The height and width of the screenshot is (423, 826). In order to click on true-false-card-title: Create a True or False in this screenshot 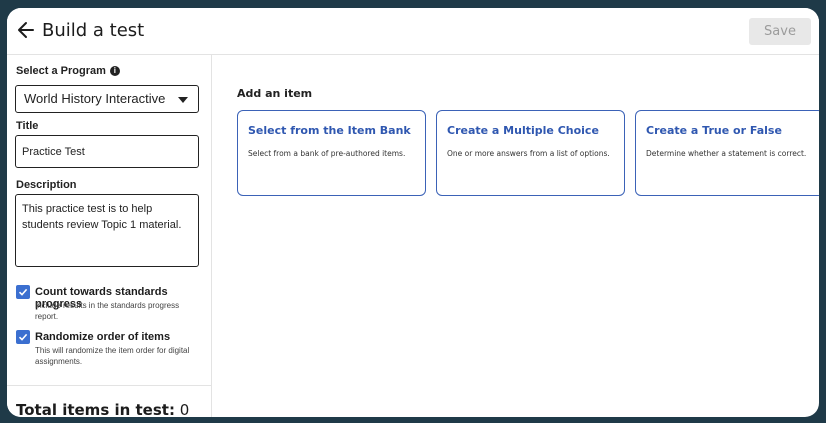, I will do `click(714, 130)`.